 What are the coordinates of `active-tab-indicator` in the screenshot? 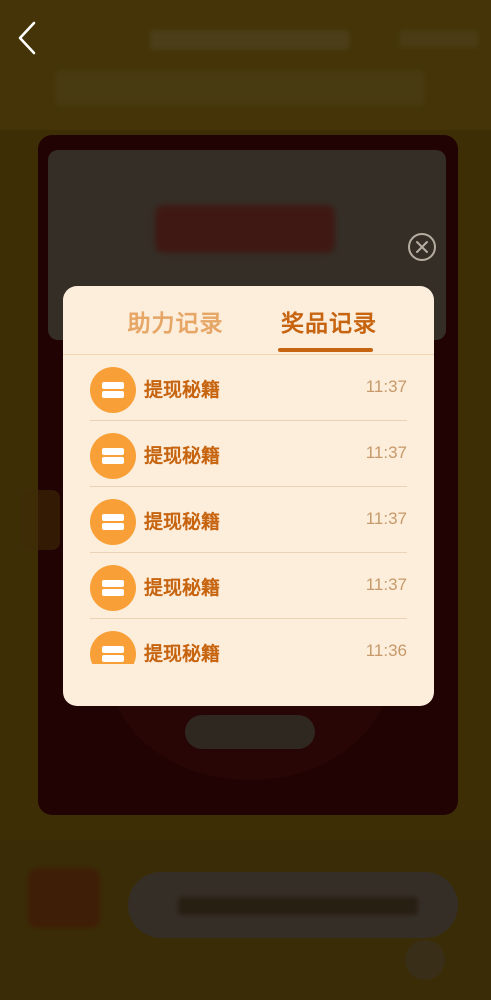 It's located at (325, 350).